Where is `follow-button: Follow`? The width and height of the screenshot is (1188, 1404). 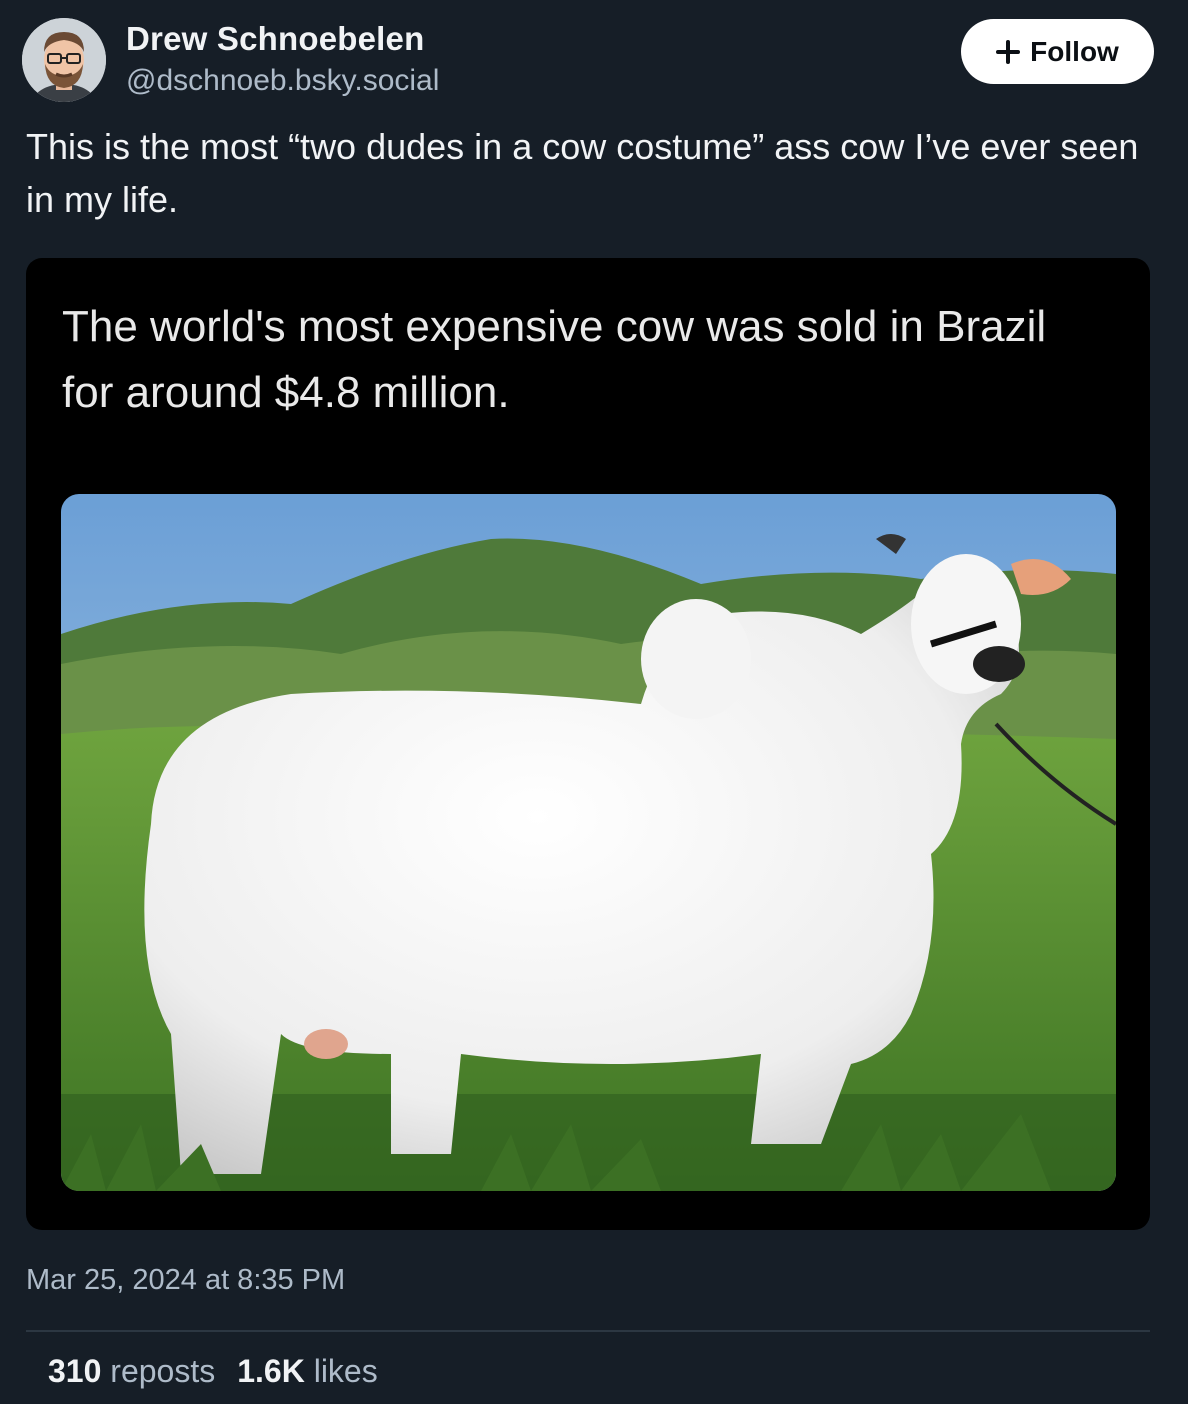
follow-button: Follow is located at coordinates (1057, 51).